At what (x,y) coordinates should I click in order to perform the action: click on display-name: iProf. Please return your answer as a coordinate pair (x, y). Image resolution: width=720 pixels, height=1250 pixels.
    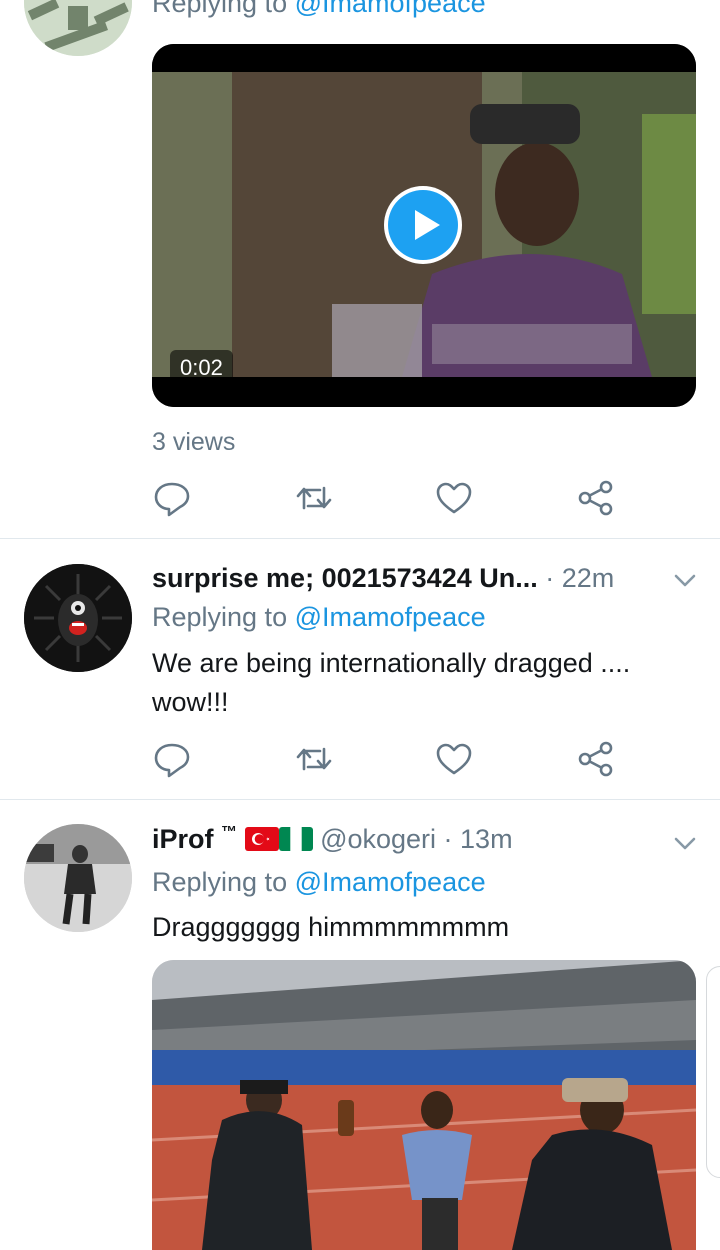
    Looking at the image, I should click on (183, 839).